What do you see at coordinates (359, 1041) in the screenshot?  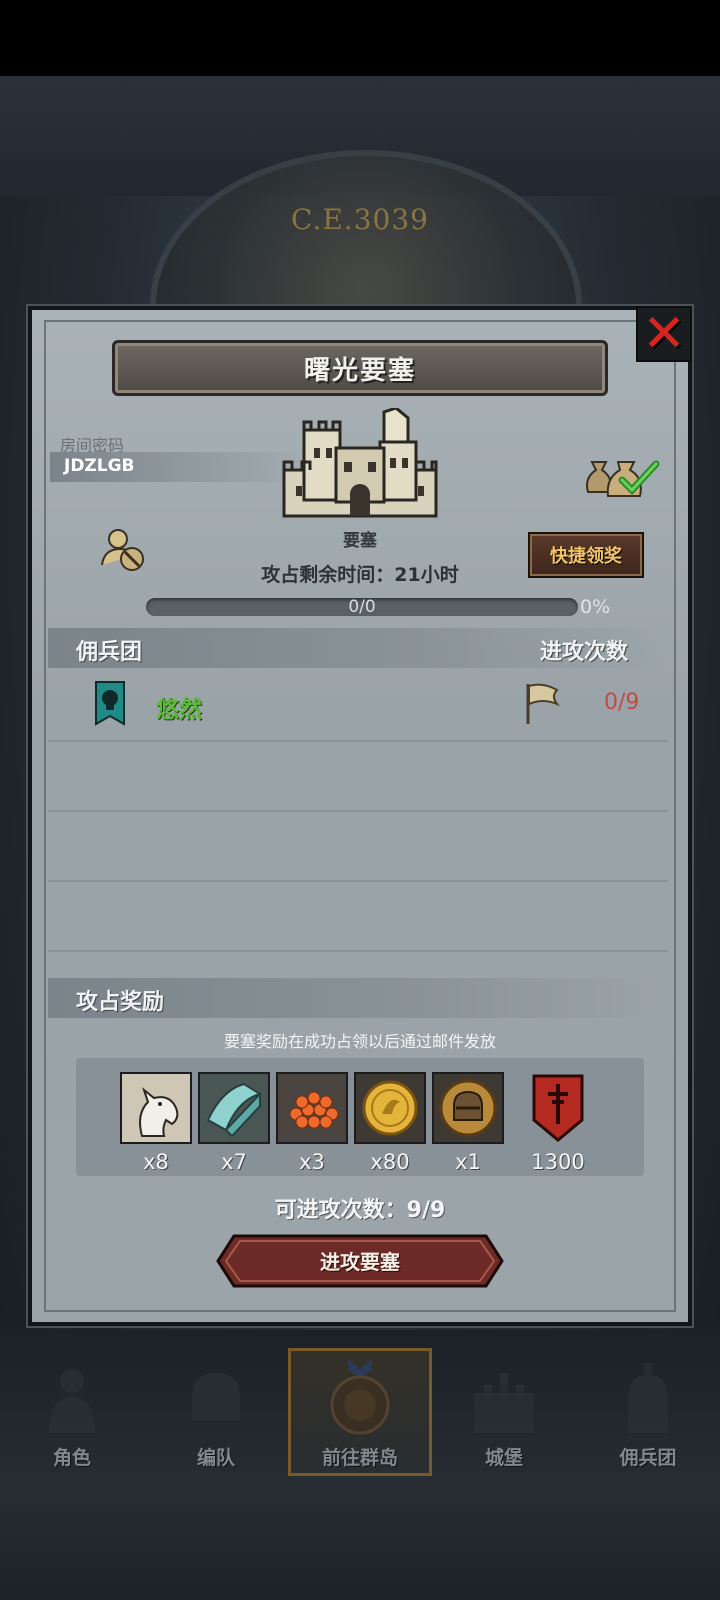 I see `reward-note: 要塞奖励在成功占领以后通过邮件发放` at bounding box center [359, 1041].